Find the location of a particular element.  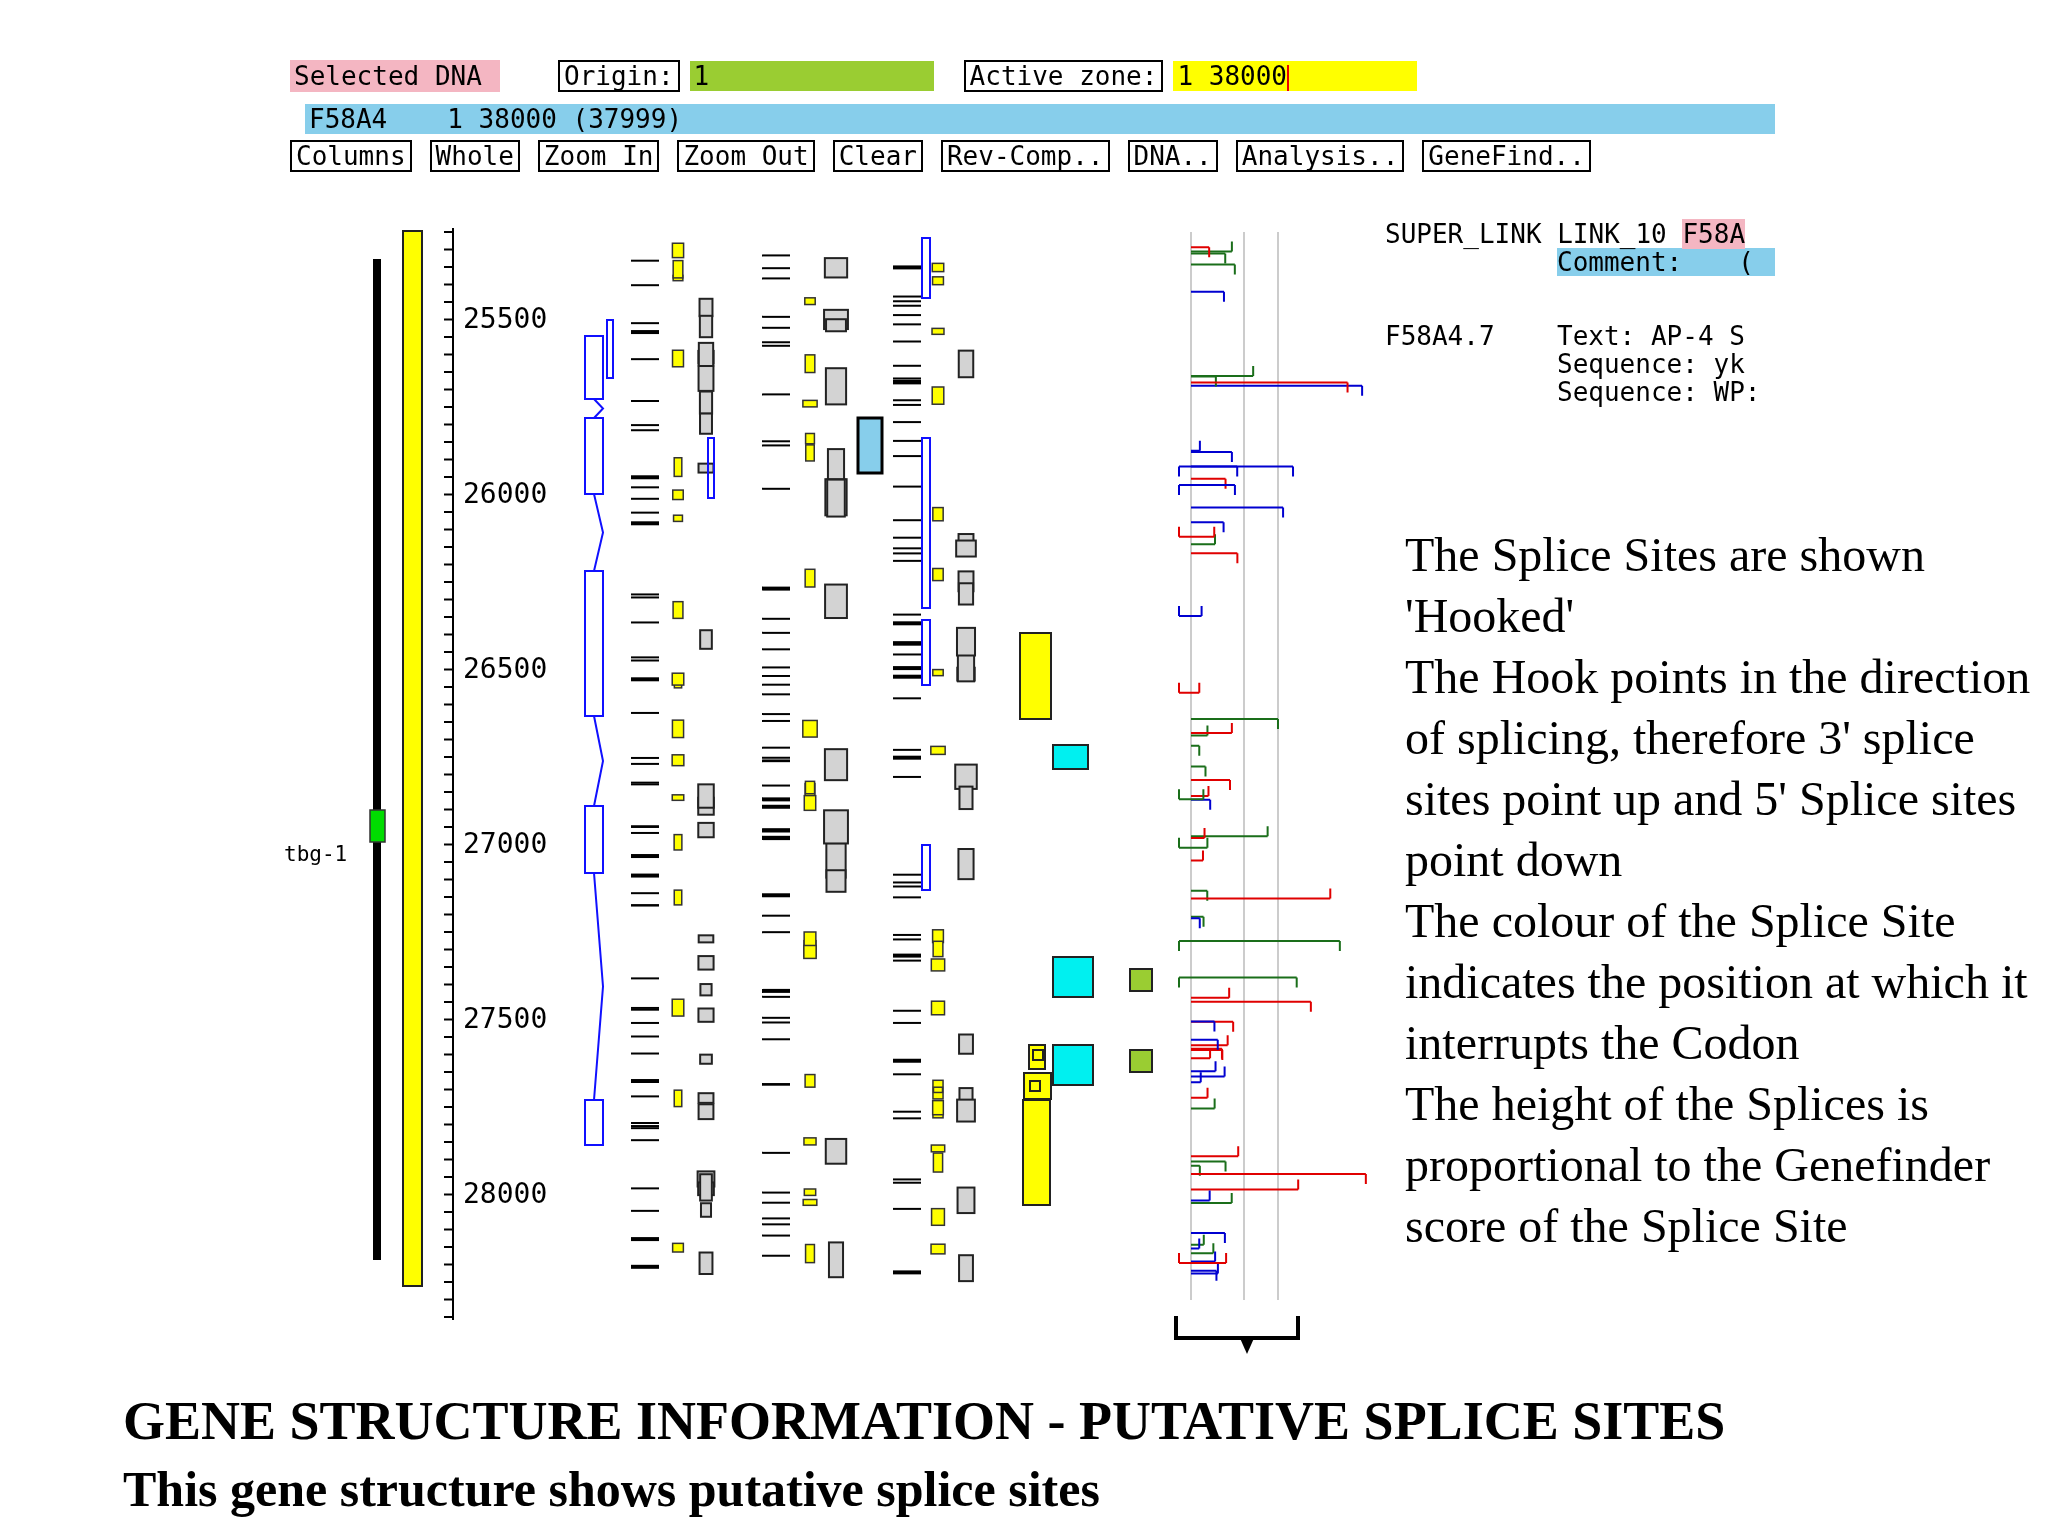

note-text: The Splice Sites are shown 'Hooked' is located at coordinates (1665, 585).